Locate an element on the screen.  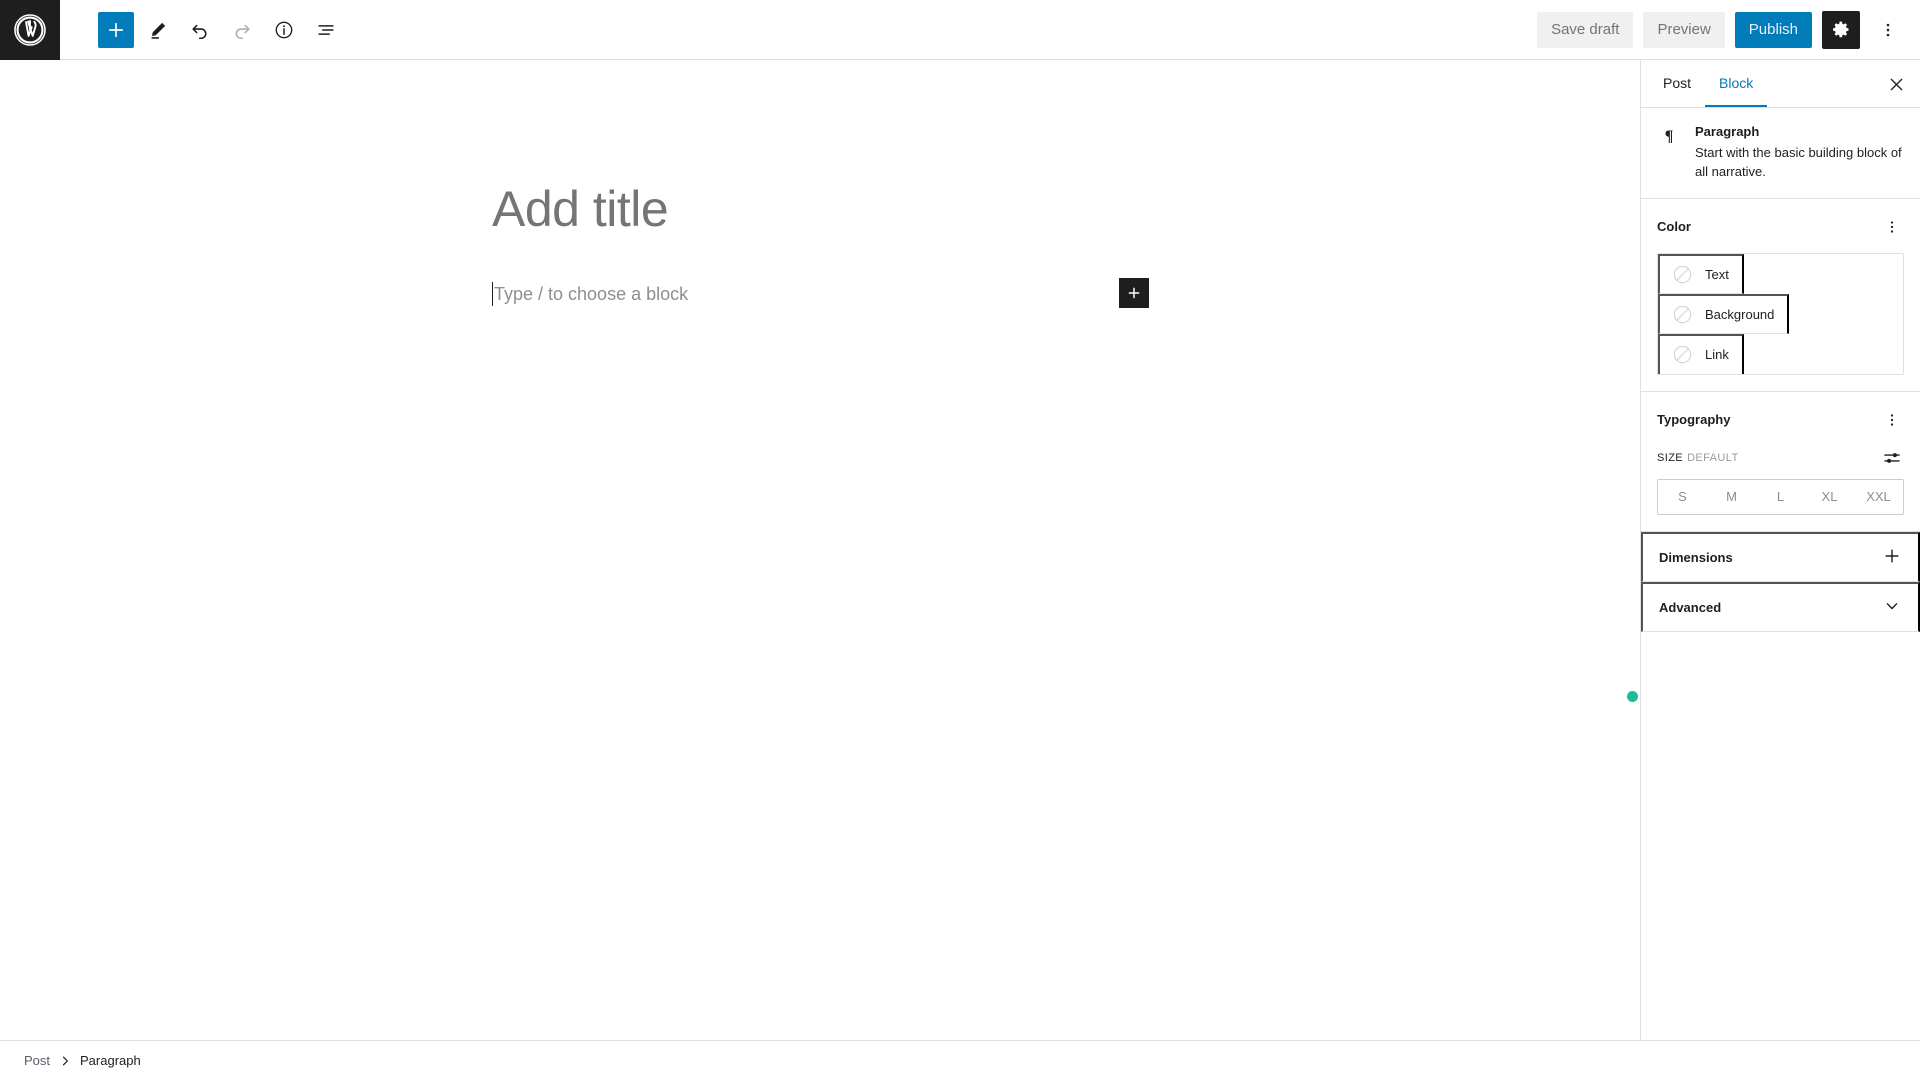
info-icon is located at coordinates (284, 30).